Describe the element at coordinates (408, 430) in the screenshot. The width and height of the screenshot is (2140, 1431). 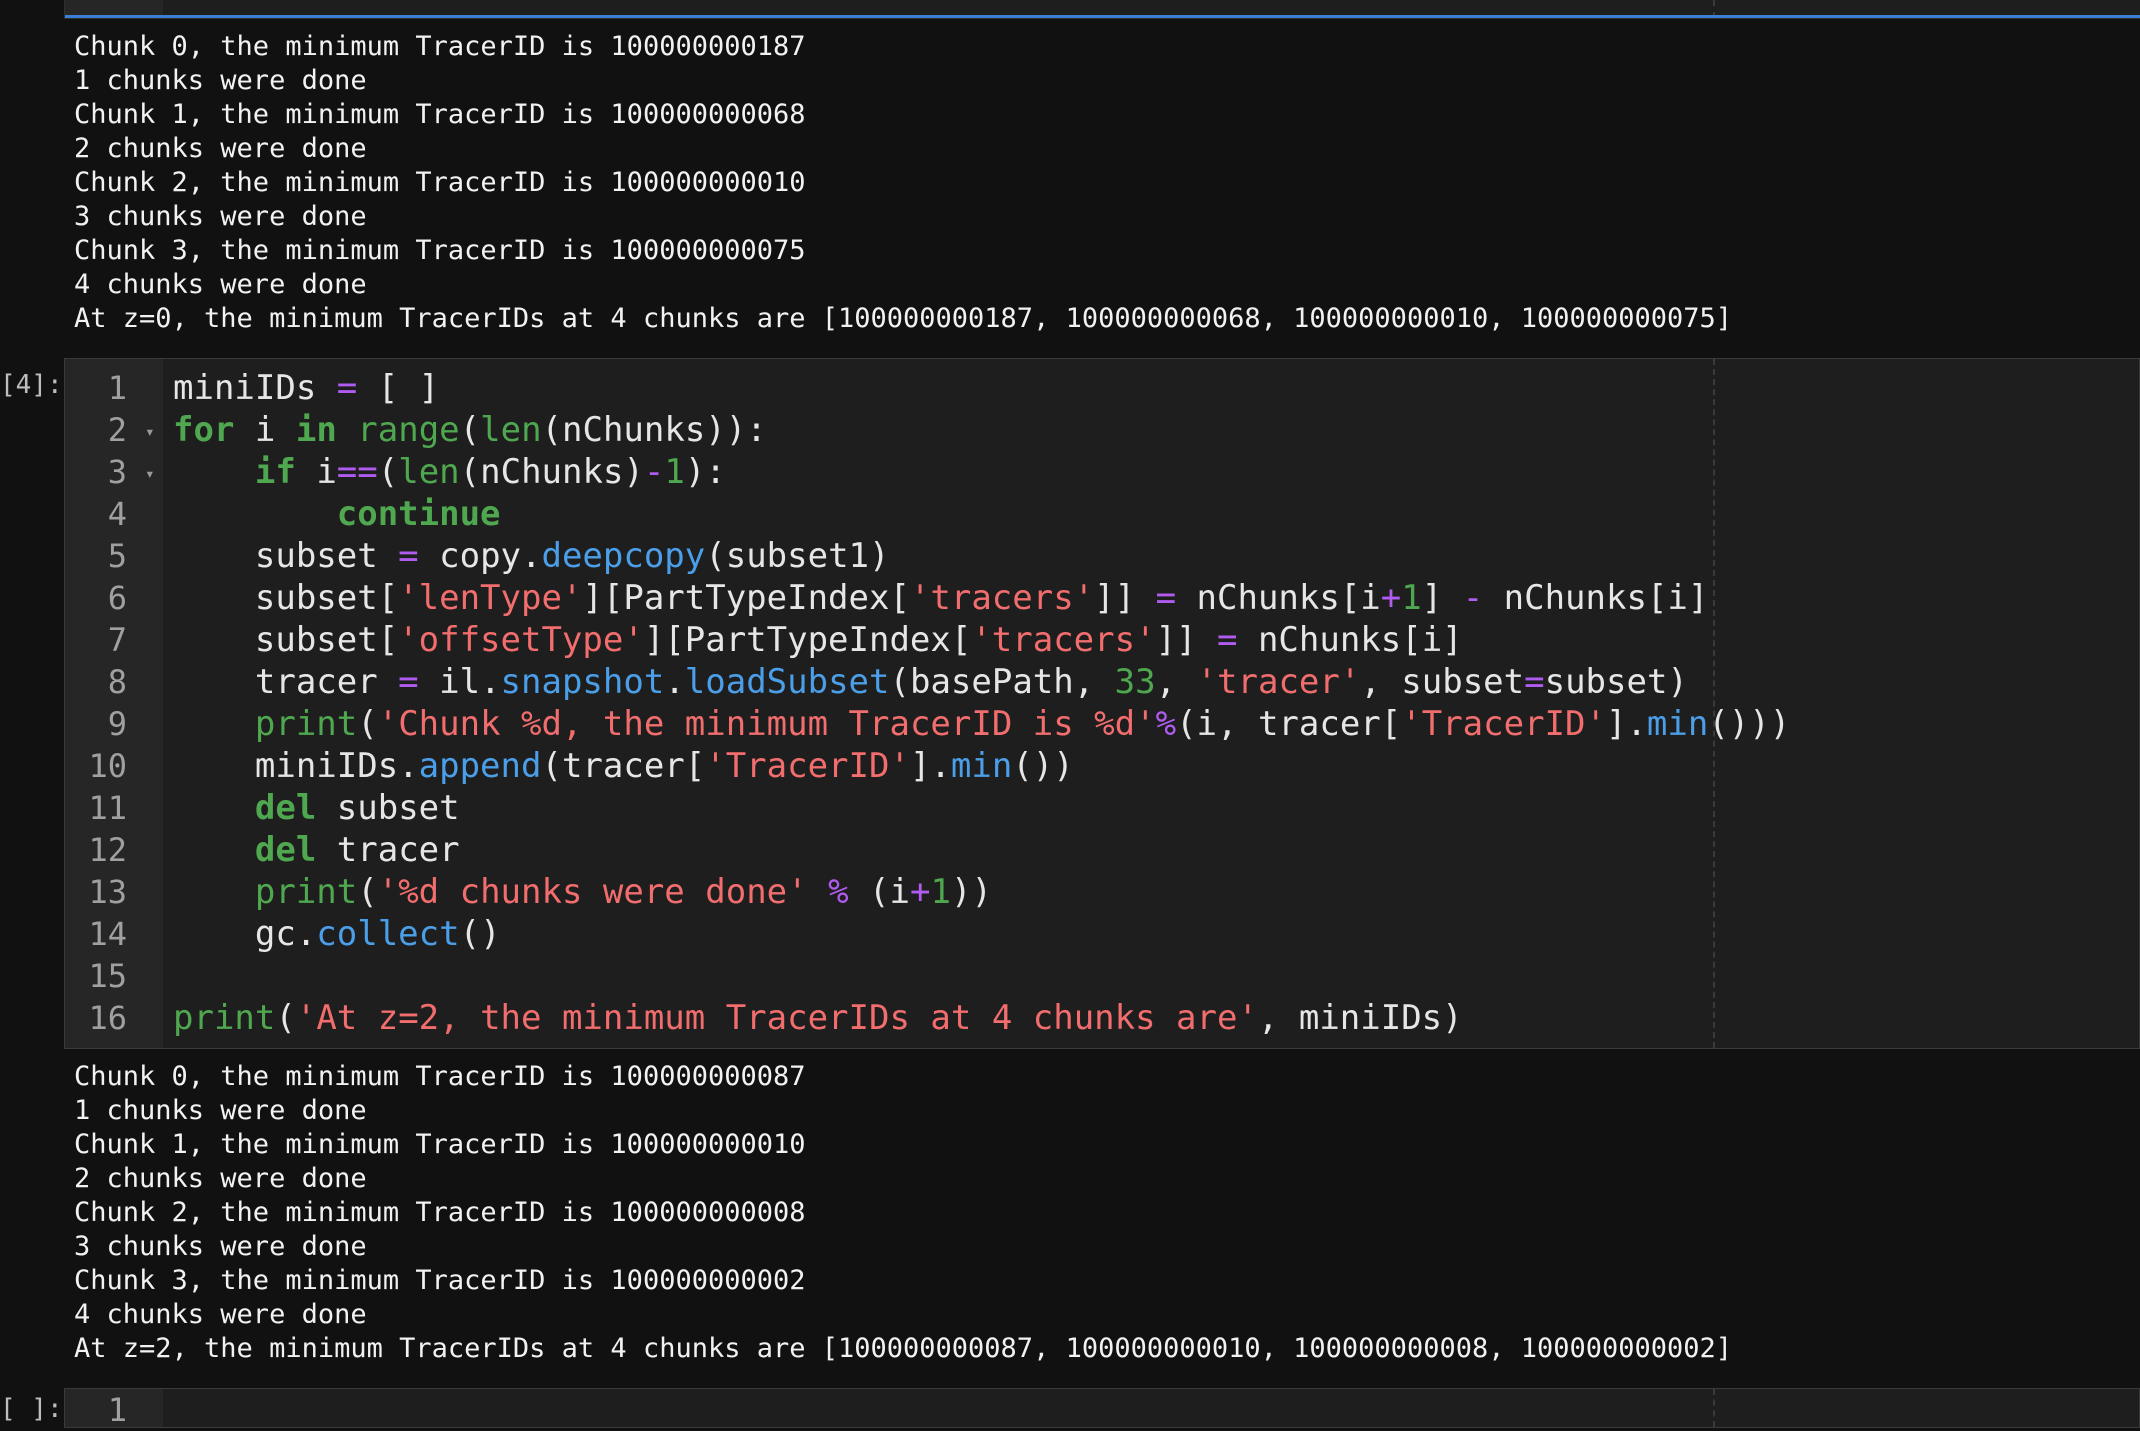
I see `code-token: range` at that location.